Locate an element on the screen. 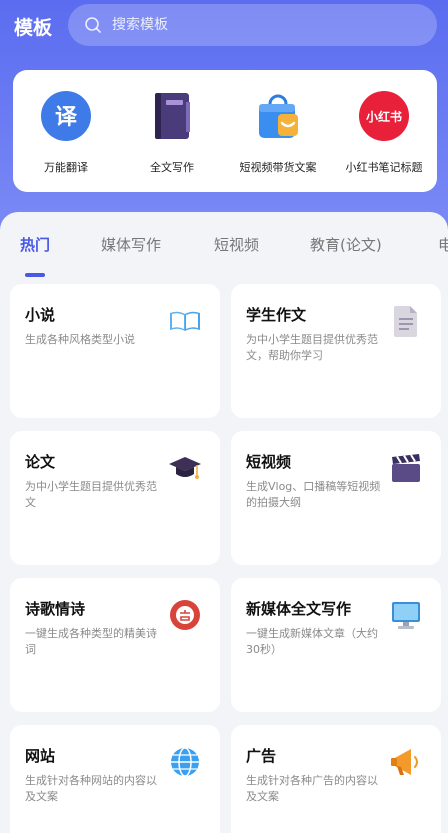 The height and width of the screenshot is (833, 448). poem-seal-icon is located at coordinates (185, 615).